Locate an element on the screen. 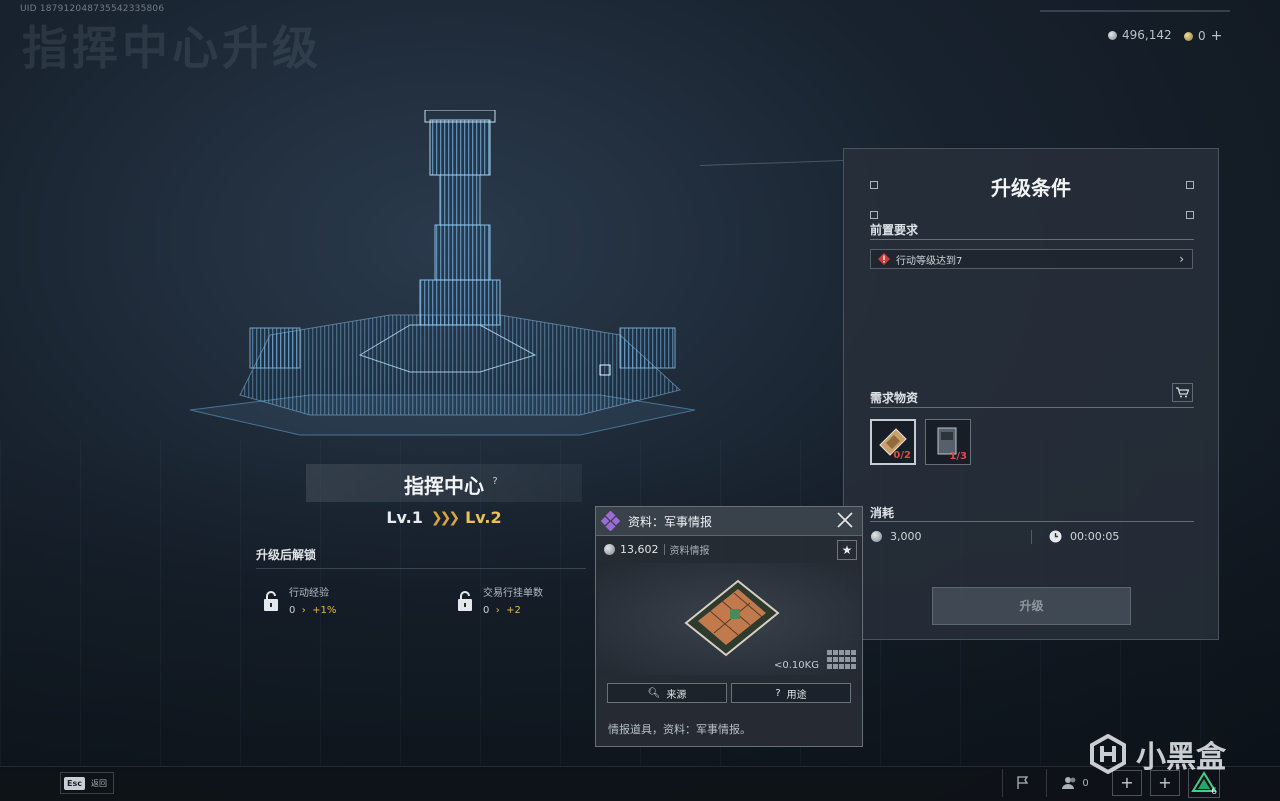 This screenshot has width=1280, height=801. favorite-star-button: ★ is located at coordinates (847, 550).